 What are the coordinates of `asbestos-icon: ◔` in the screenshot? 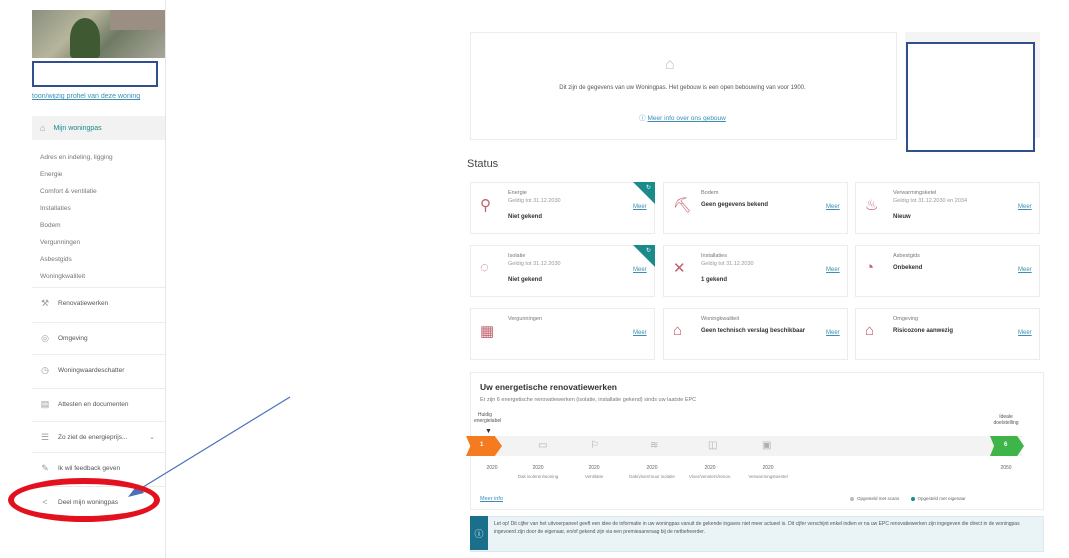 It's located at (870, 267).